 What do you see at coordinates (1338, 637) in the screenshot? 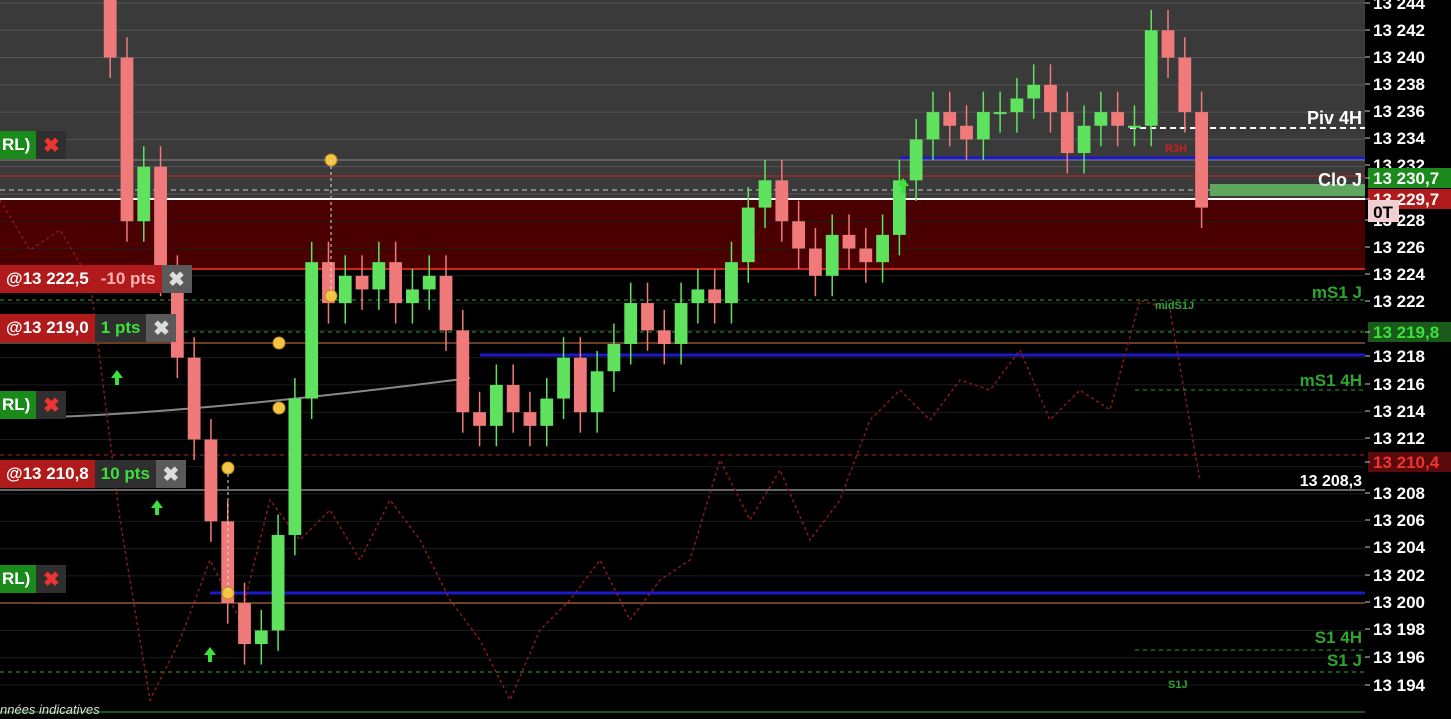
I see `s1-4h-label: S1 4H` at bounding box center [1338, 637].